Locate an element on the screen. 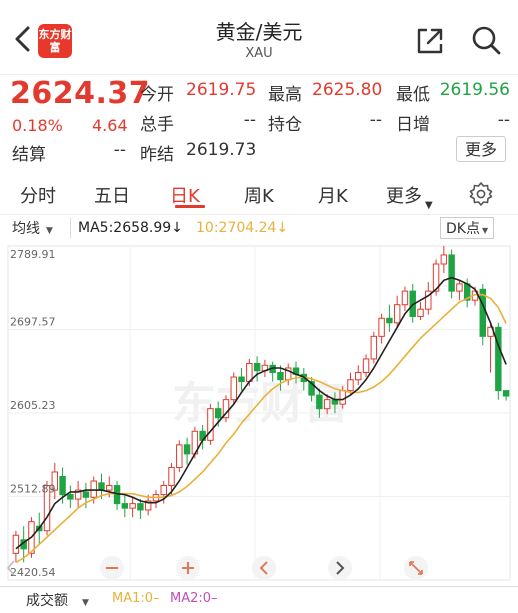  field-label-daily-change: 日增 is located at coordinates (413, 125).